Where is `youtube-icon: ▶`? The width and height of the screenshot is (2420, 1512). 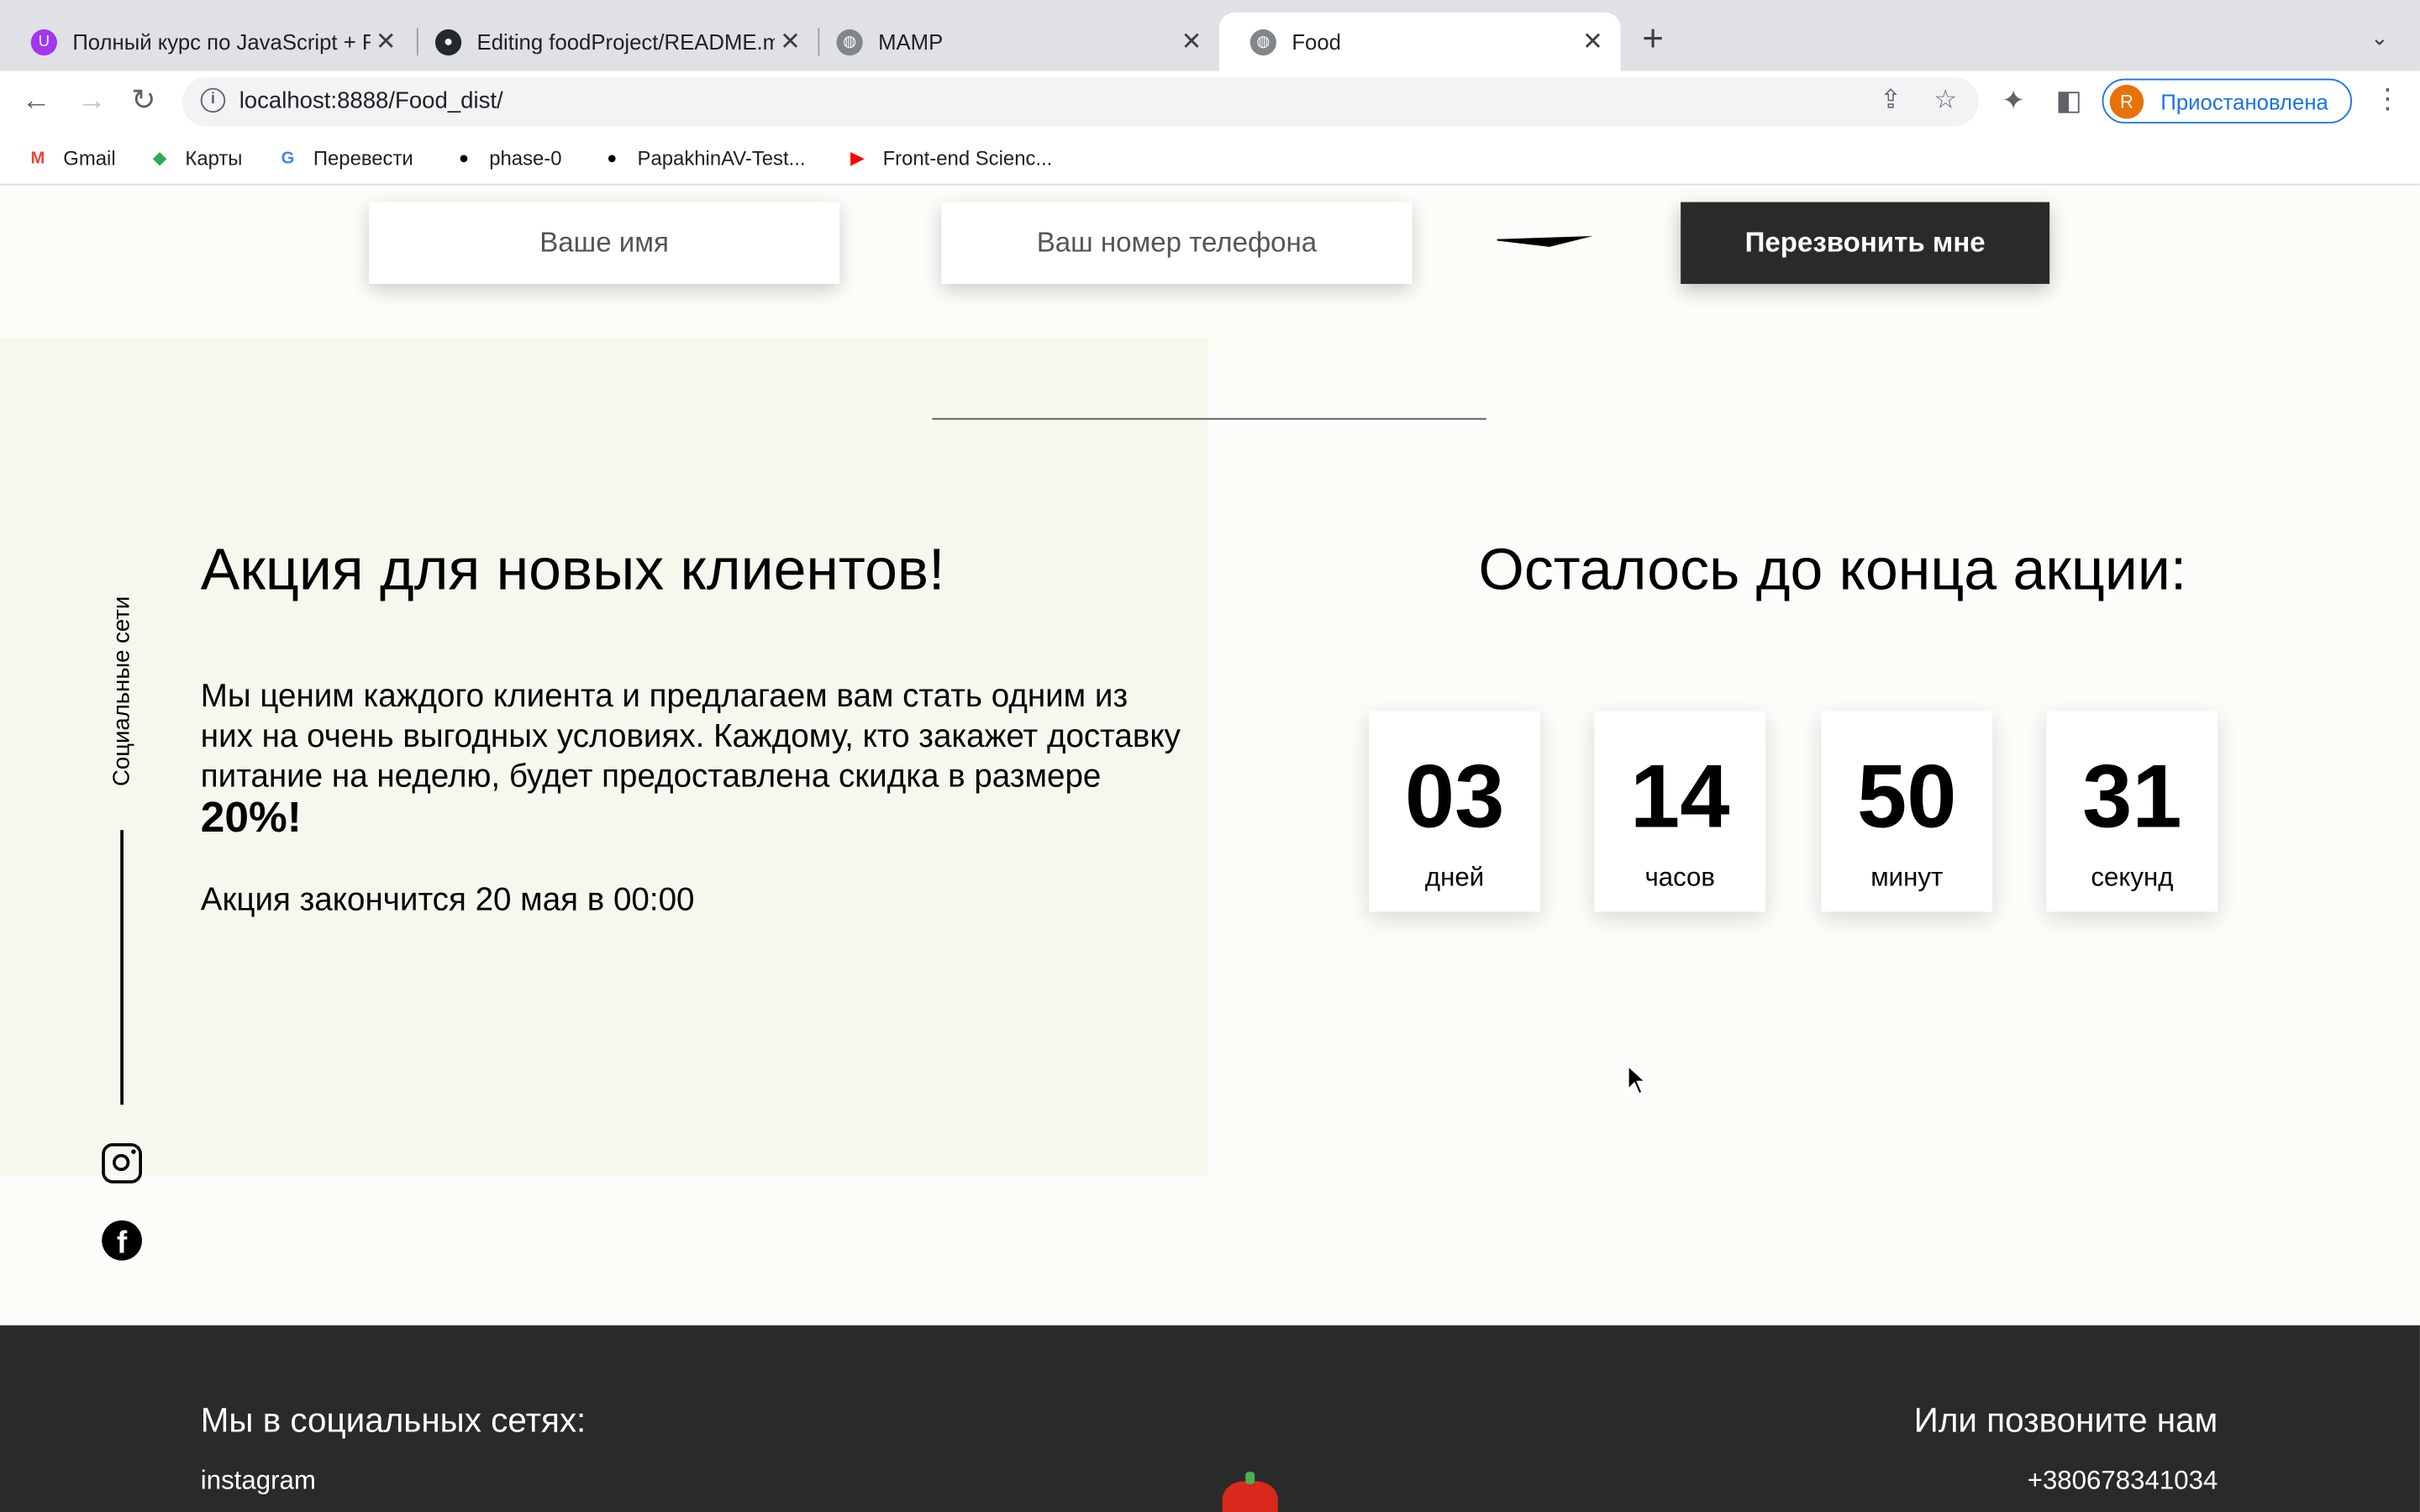 youtube-icon: ▶ is located at coordinates (857, 159).